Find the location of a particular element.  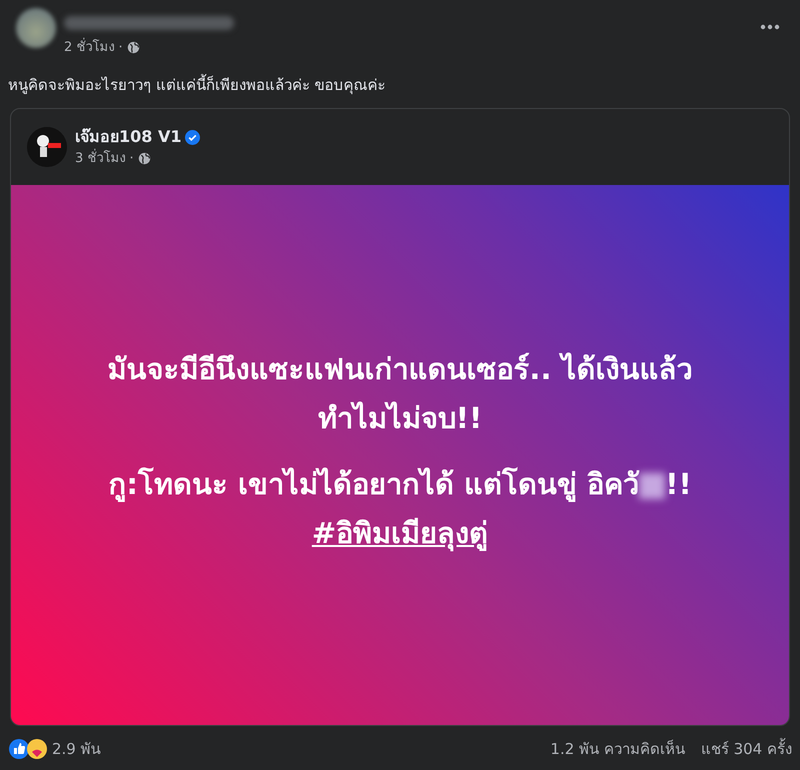

reaction-count: 2.9 พัน is located at coordinates (76, 749).